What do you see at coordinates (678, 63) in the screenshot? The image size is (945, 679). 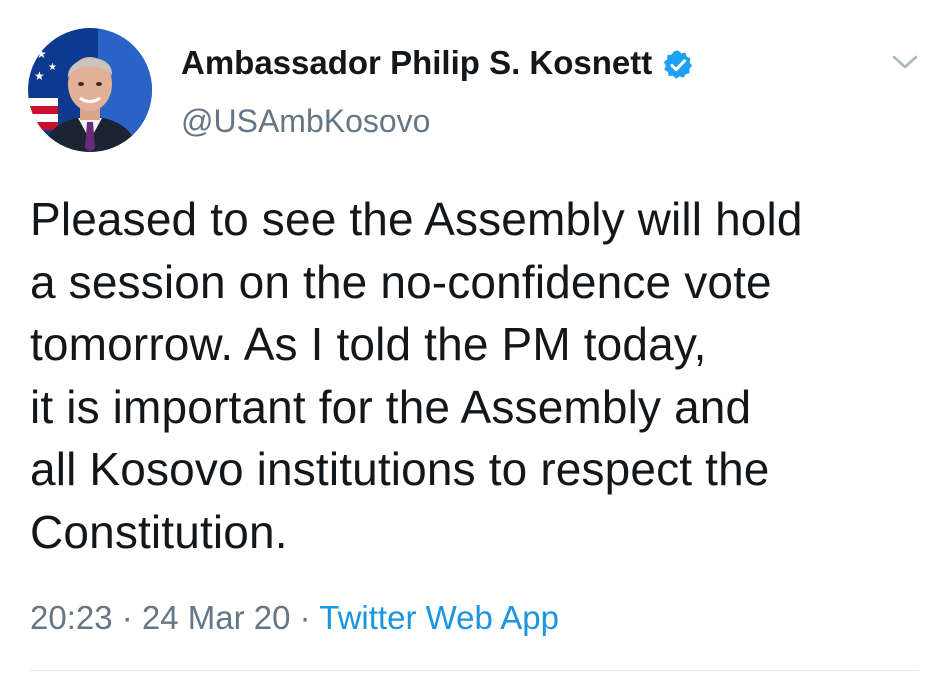 I see `verified-badge-icon` at bounding box center [678, 63].